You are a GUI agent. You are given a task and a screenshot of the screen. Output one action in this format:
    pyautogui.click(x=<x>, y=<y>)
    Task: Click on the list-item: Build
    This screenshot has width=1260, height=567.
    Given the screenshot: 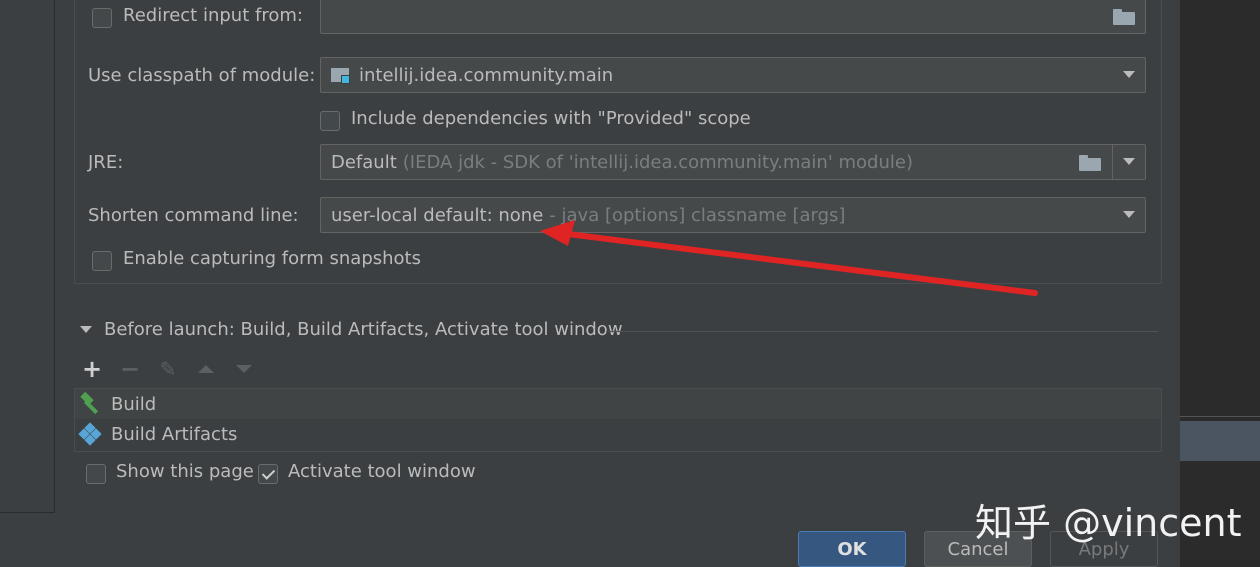 What is the action you would take?
    pyautogui.click(x=618, y=404)
    